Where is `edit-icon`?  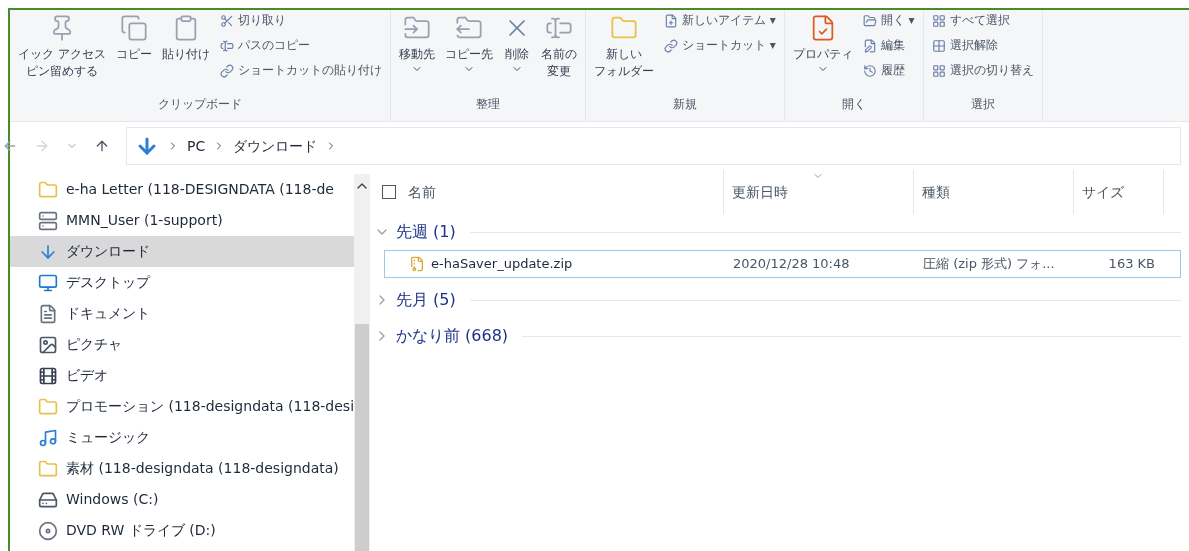
edit-icon is located at coordinates (869, 45).